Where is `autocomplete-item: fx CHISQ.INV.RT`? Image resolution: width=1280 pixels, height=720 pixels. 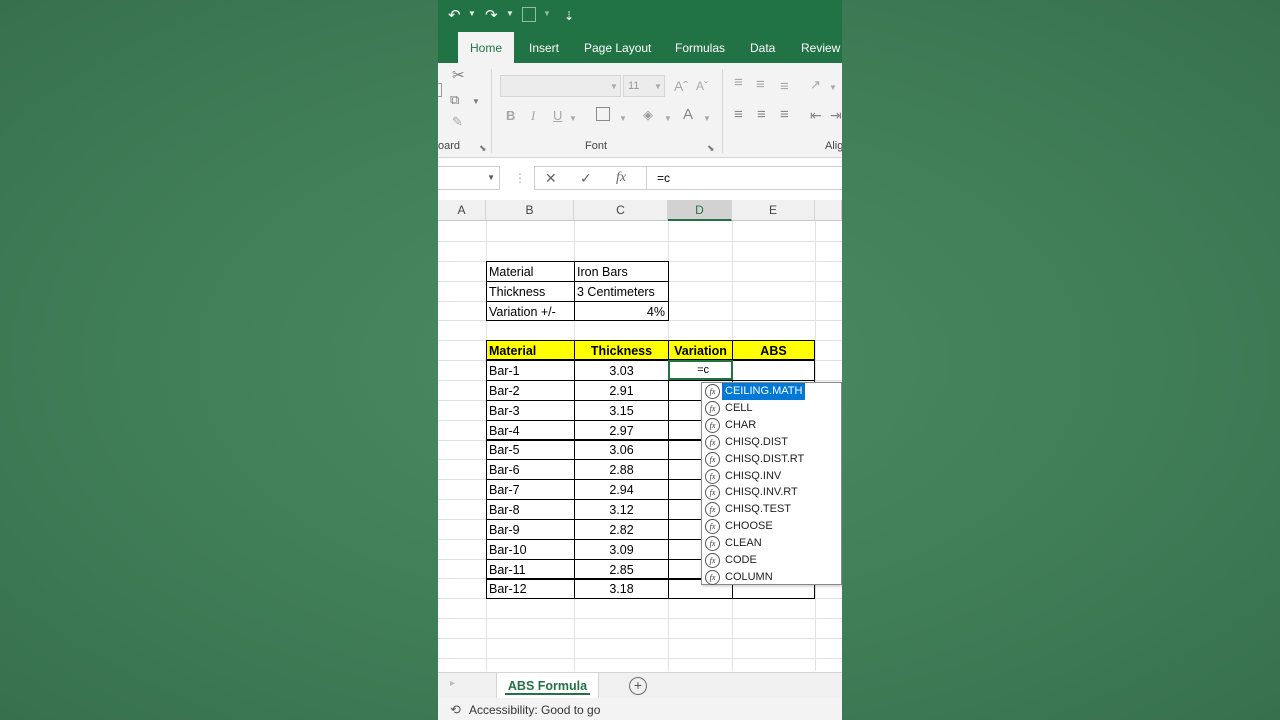
autocomplete-item: fx CHISQ.INV.RT is located at coordinates (772, 492).